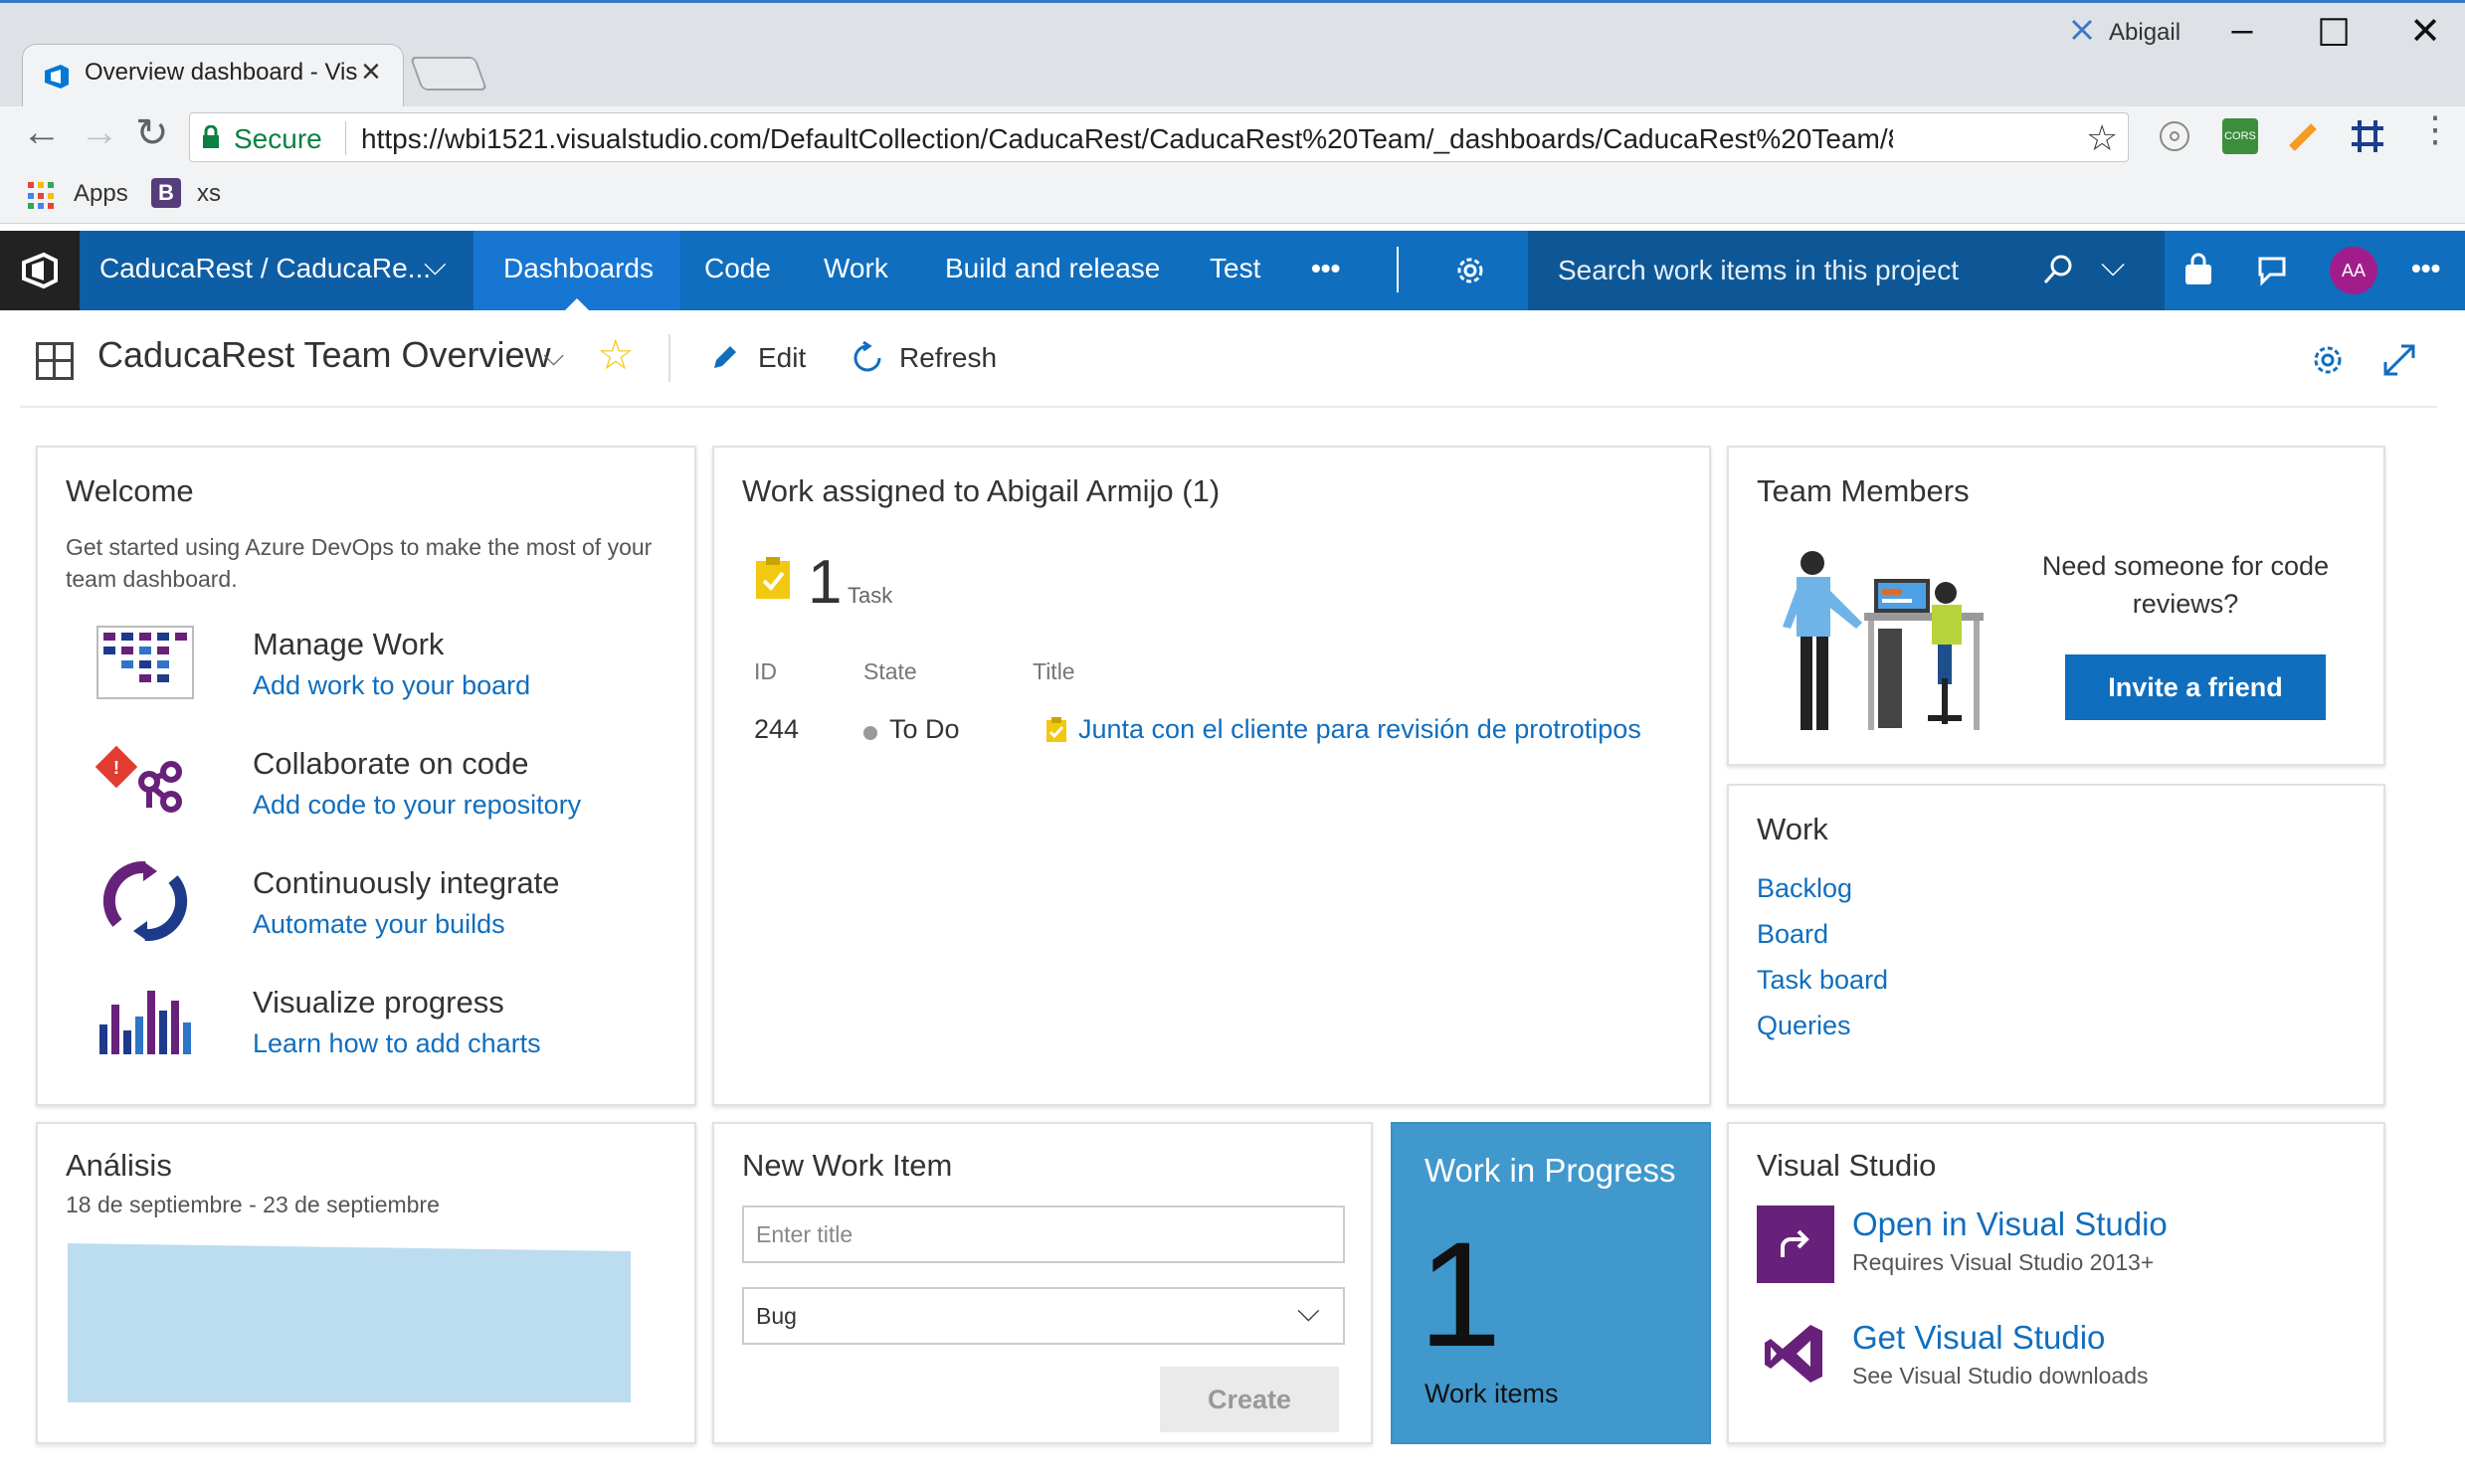 This screenshot has width=2465, height=1484. What do you see at coordinates (2113, 265) in the screenshot?
I see `search-options-chevron-icon: ⌵` at bounding box center [2113, 265].